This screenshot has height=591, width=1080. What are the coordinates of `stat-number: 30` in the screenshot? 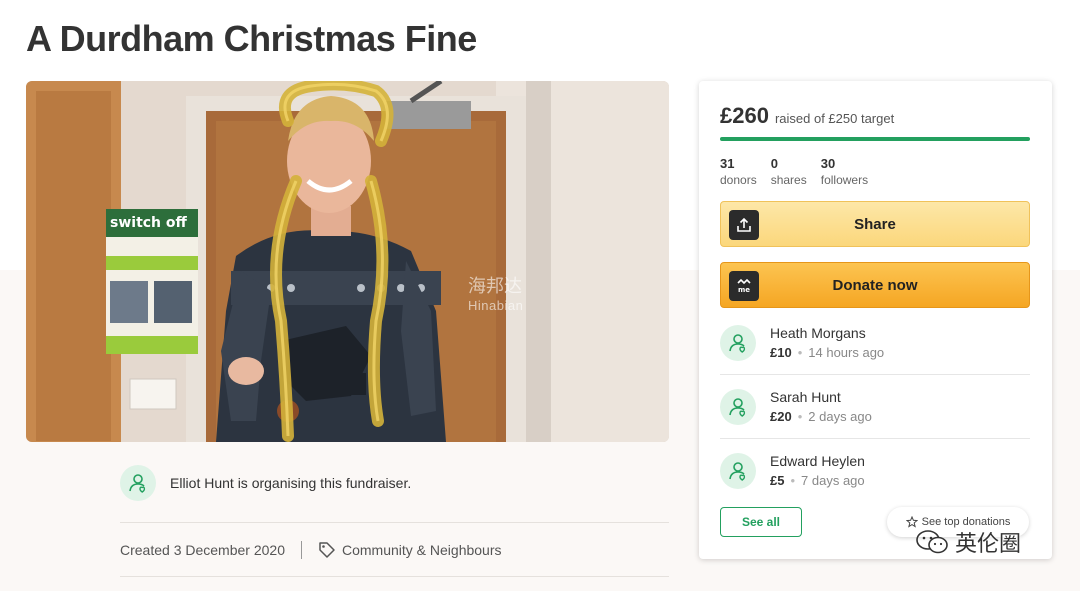 It's located at (828, 163).